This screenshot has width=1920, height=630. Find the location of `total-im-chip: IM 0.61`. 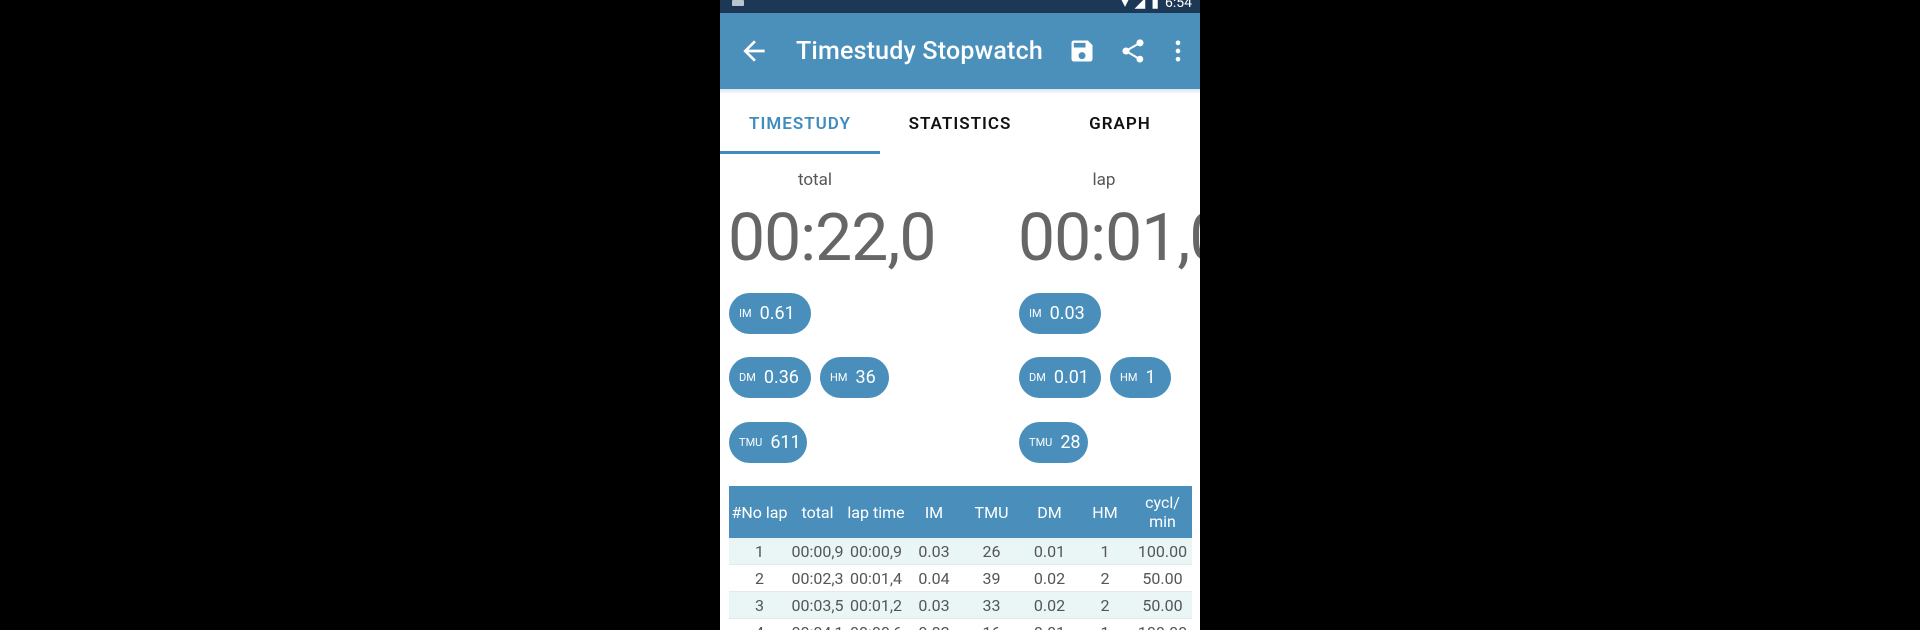

total-im-chip: IM 0.61 is located at coordinates (770, 313).